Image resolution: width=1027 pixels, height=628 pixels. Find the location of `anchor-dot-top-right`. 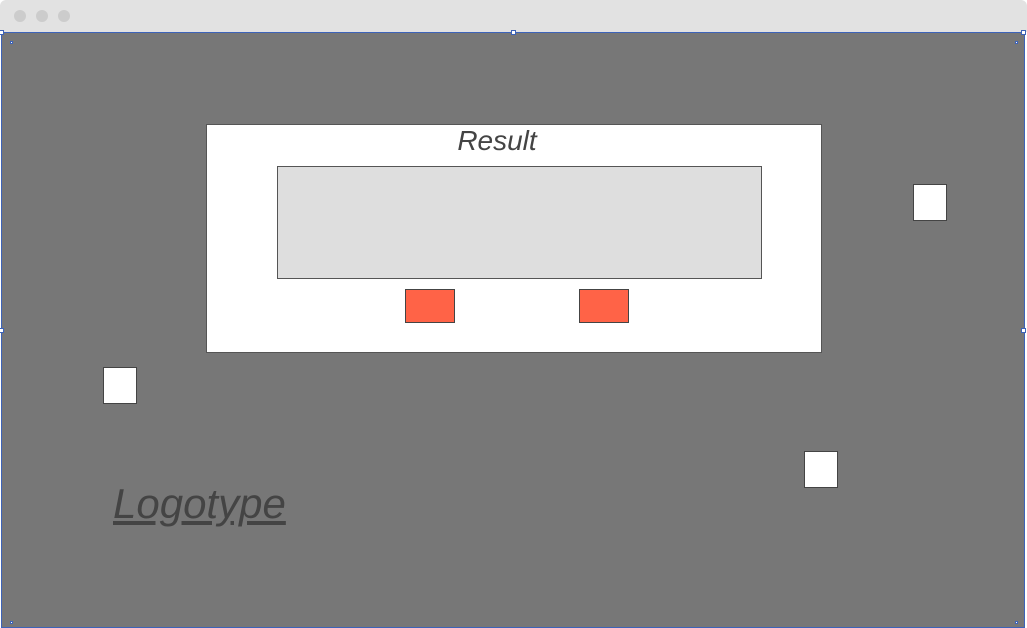

anchor-dot-top-right is located at coordinates (1016, 42).